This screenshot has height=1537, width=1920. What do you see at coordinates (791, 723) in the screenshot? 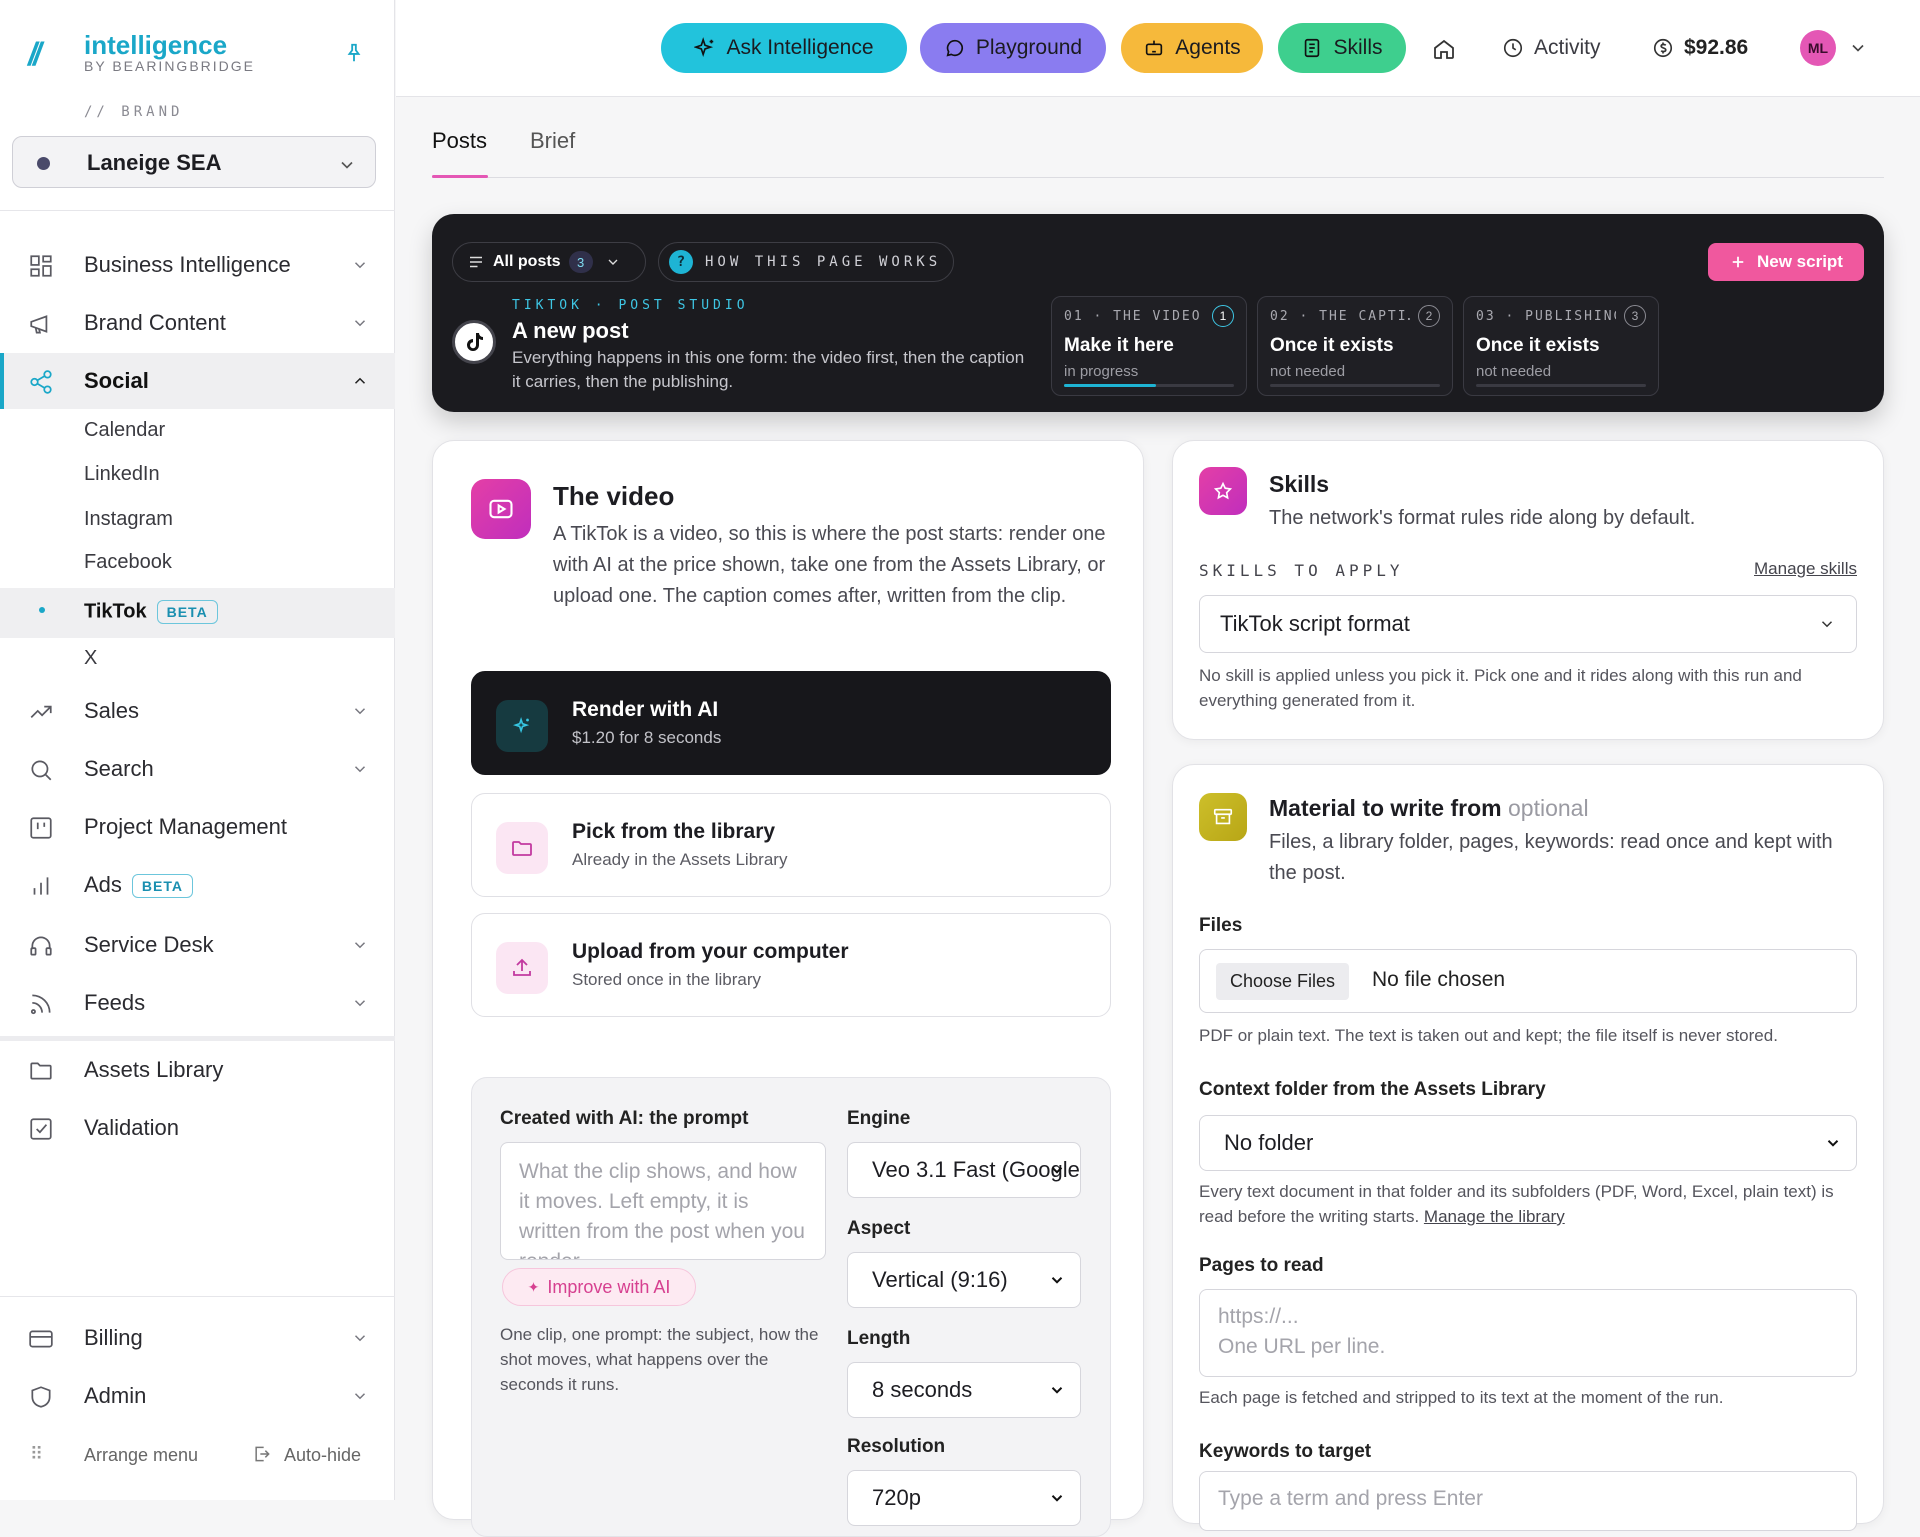
I see `render-with-ai-option: Render with AI $1.20 for 8 seconds` at bounding box center [791, 723].